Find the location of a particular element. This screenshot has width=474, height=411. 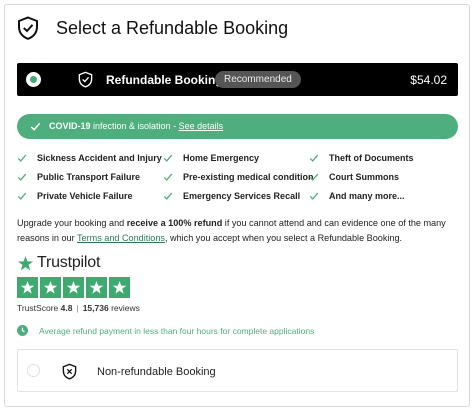

reviews-label: reviews is located at coordinates (125, 308).